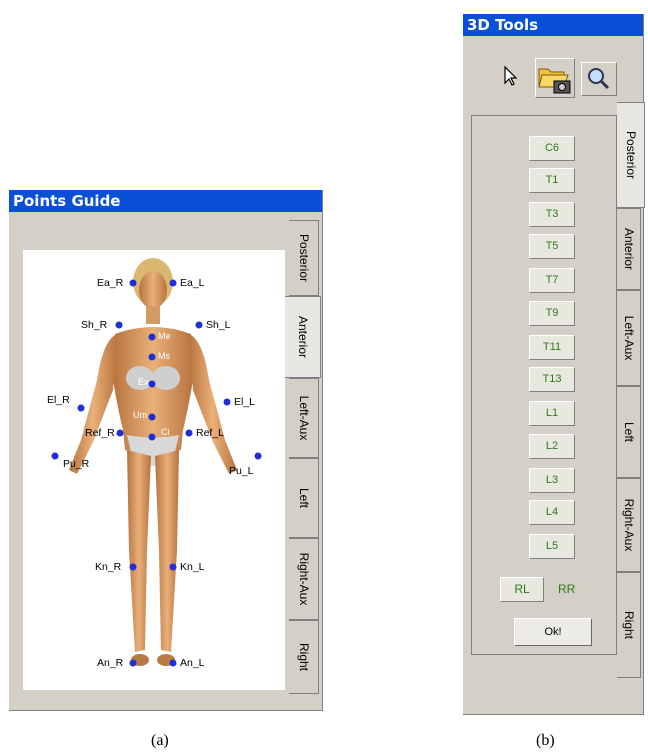 The width and height of the screenshot is (648, 756). Describe the element at coordinates (545, 740) in the screenshot. I see `caption-b: (b)` at that location.